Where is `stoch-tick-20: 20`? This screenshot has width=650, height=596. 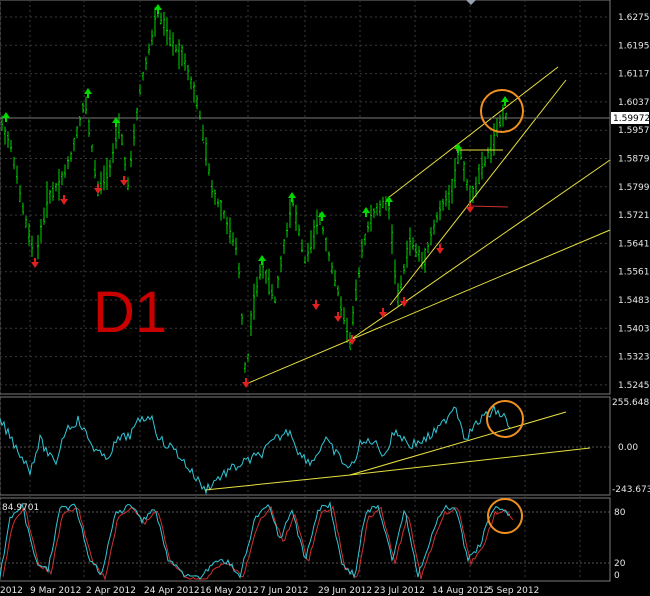
stoch-tick-20: 20 is located at coordinates (620, 564).